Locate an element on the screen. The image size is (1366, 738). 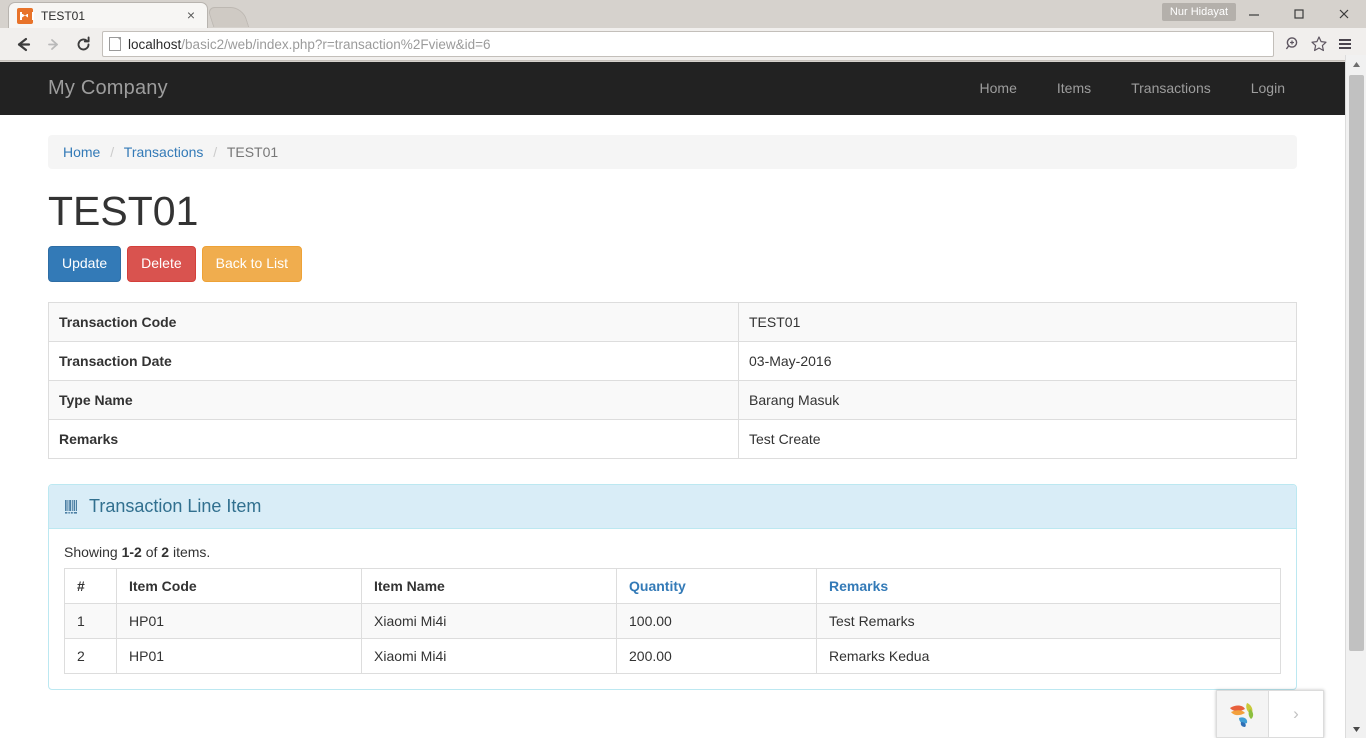
nav-item-home: Home is located at coordinates (998, 88).